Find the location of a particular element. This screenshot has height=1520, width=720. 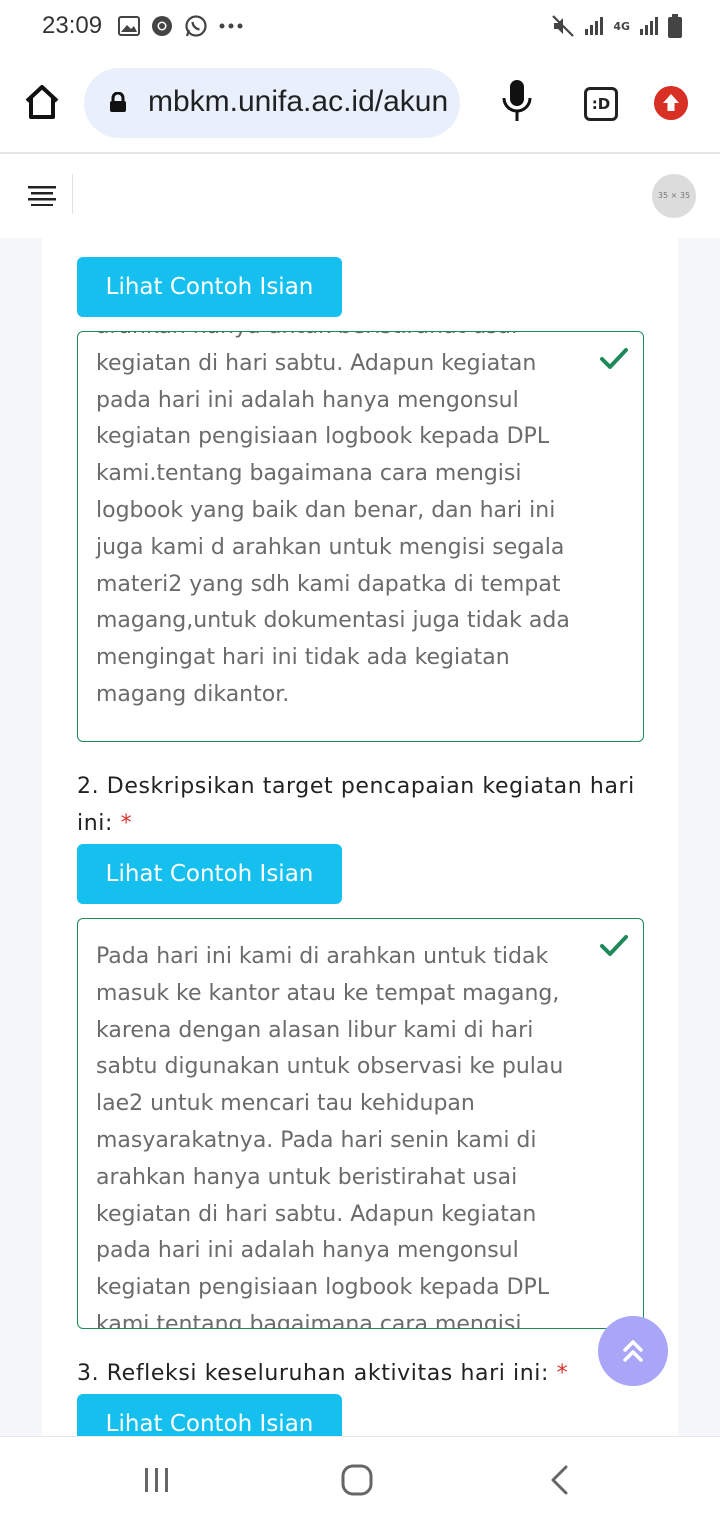

microphone-icon is located at coordinates (517, 101).